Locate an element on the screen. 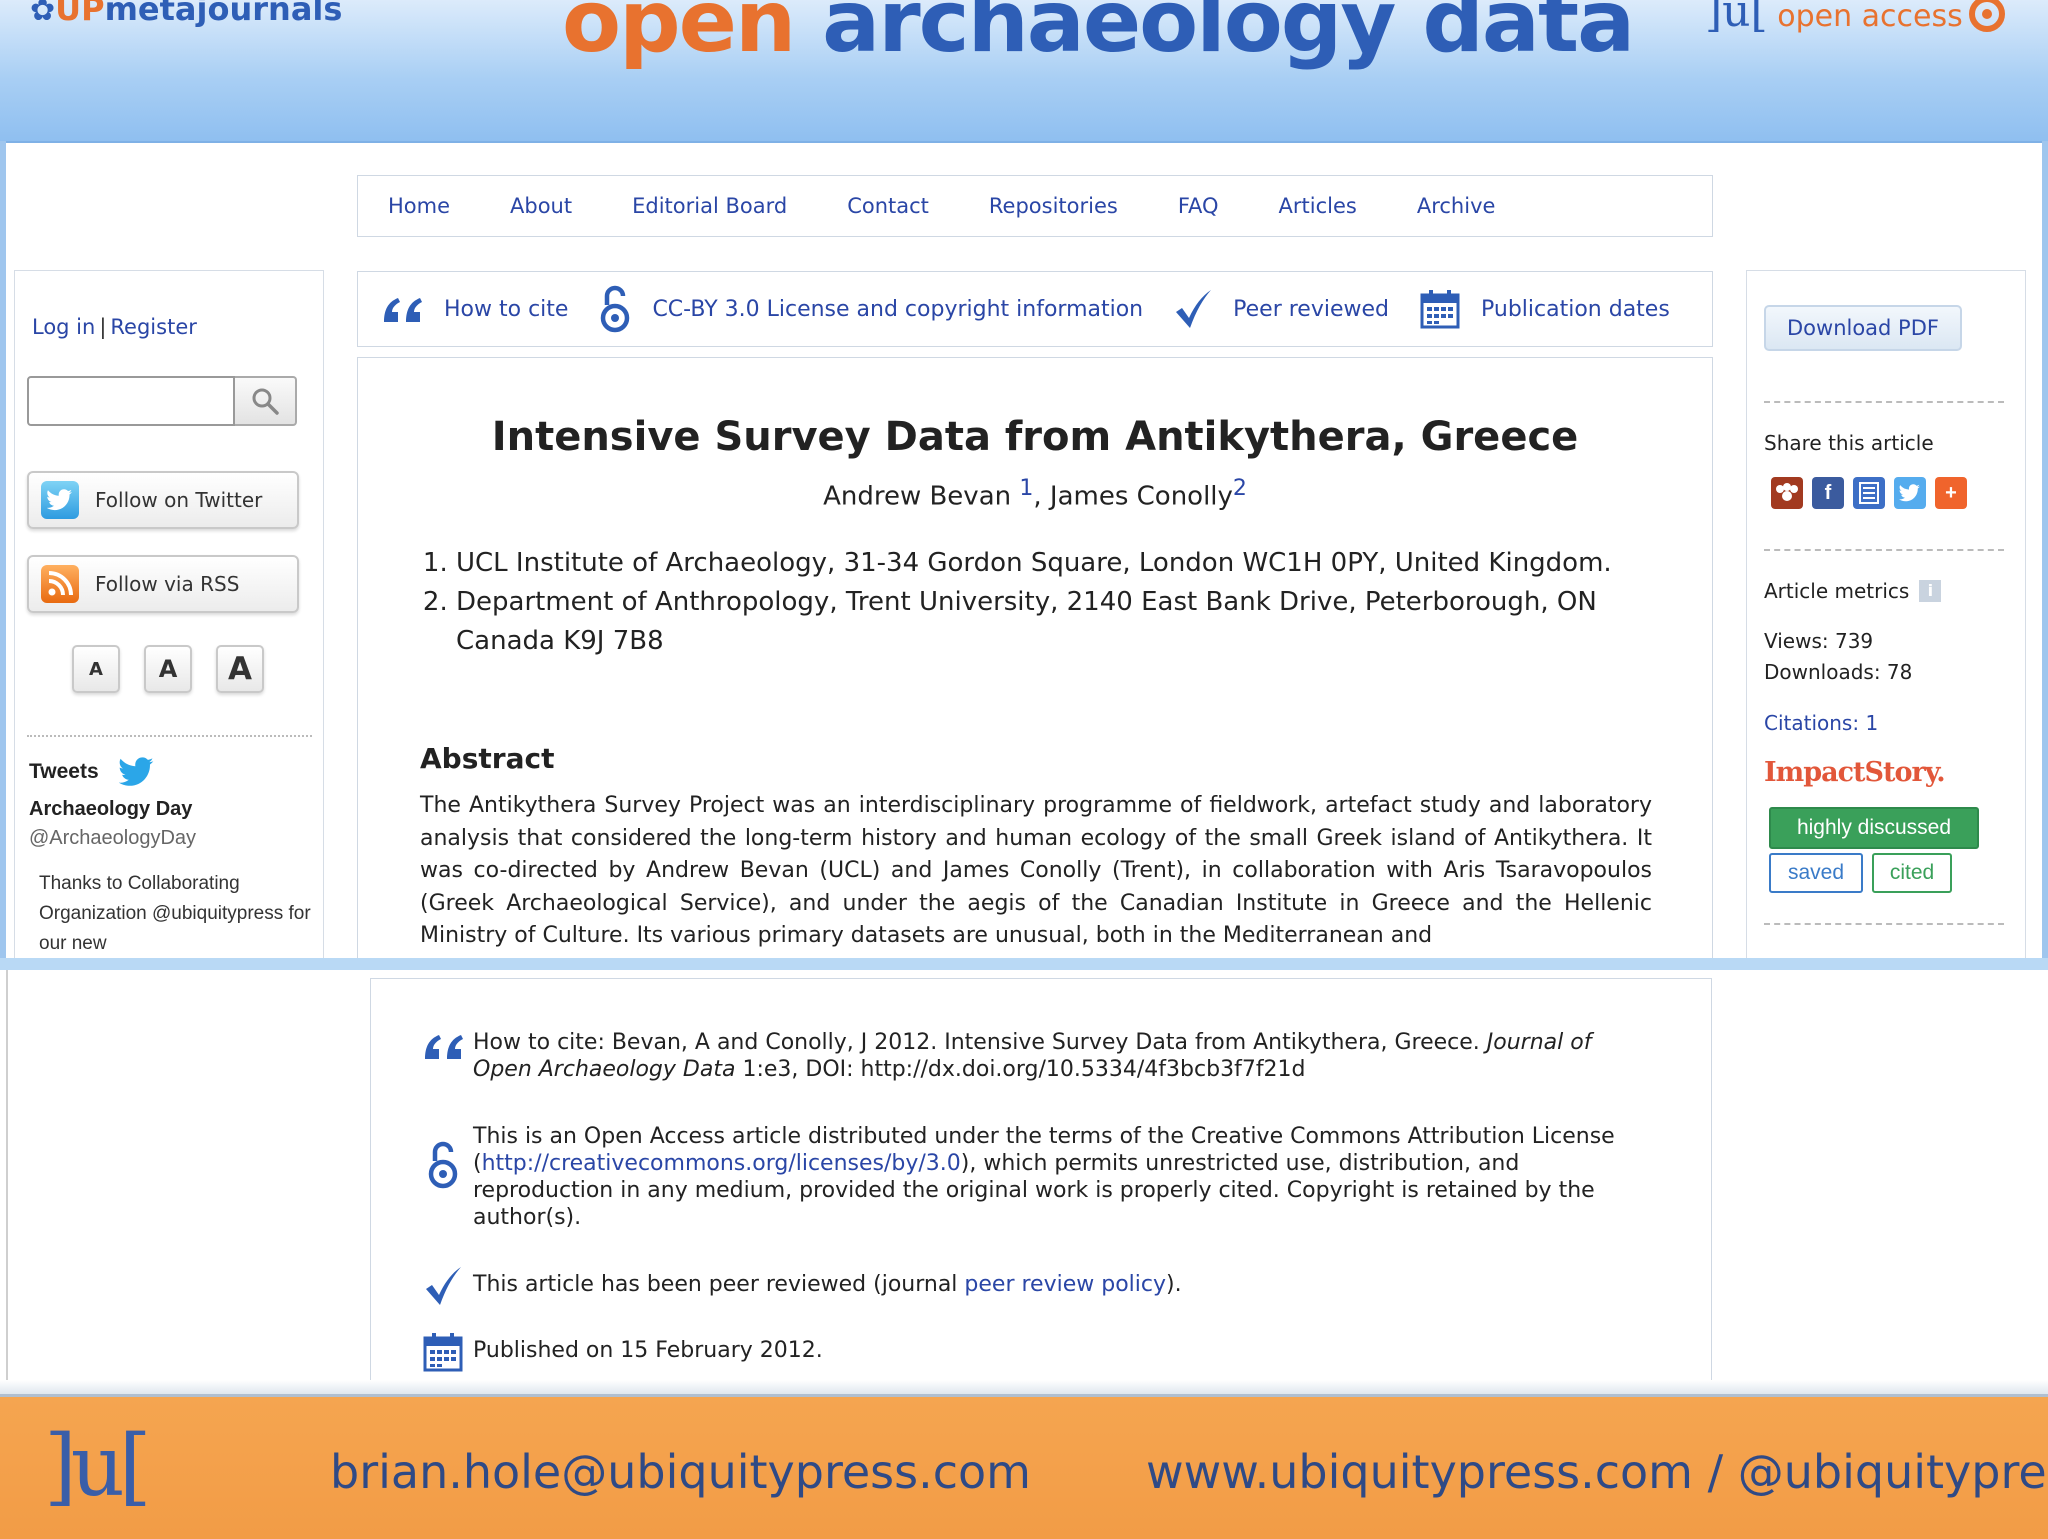 The image size is (2048, 1539). page-edge-right is located at coordinates (2045, 550).